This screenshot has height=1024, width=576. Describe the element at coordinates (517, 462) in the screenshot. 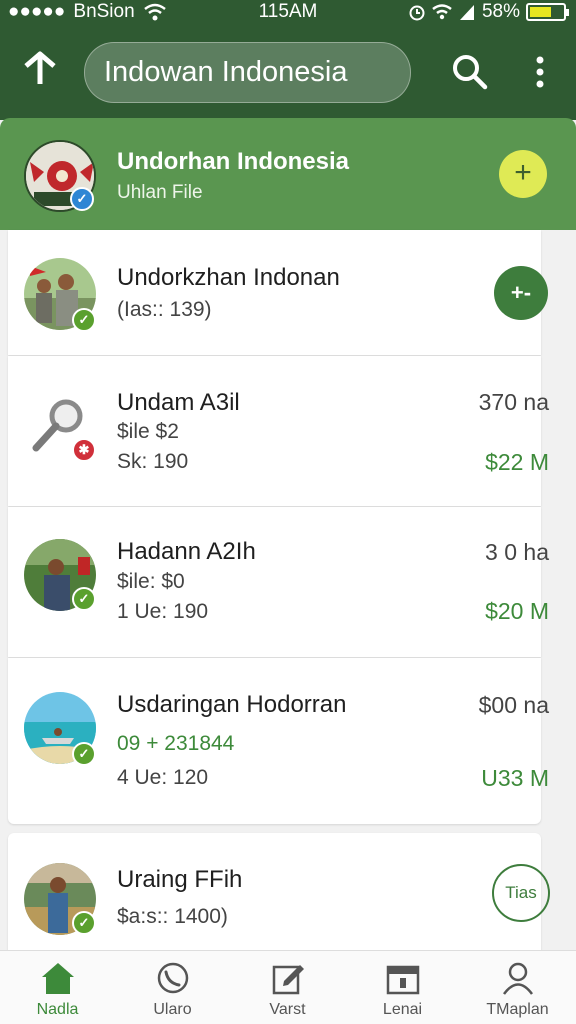

I see `item-amount: $22 M` at that location.